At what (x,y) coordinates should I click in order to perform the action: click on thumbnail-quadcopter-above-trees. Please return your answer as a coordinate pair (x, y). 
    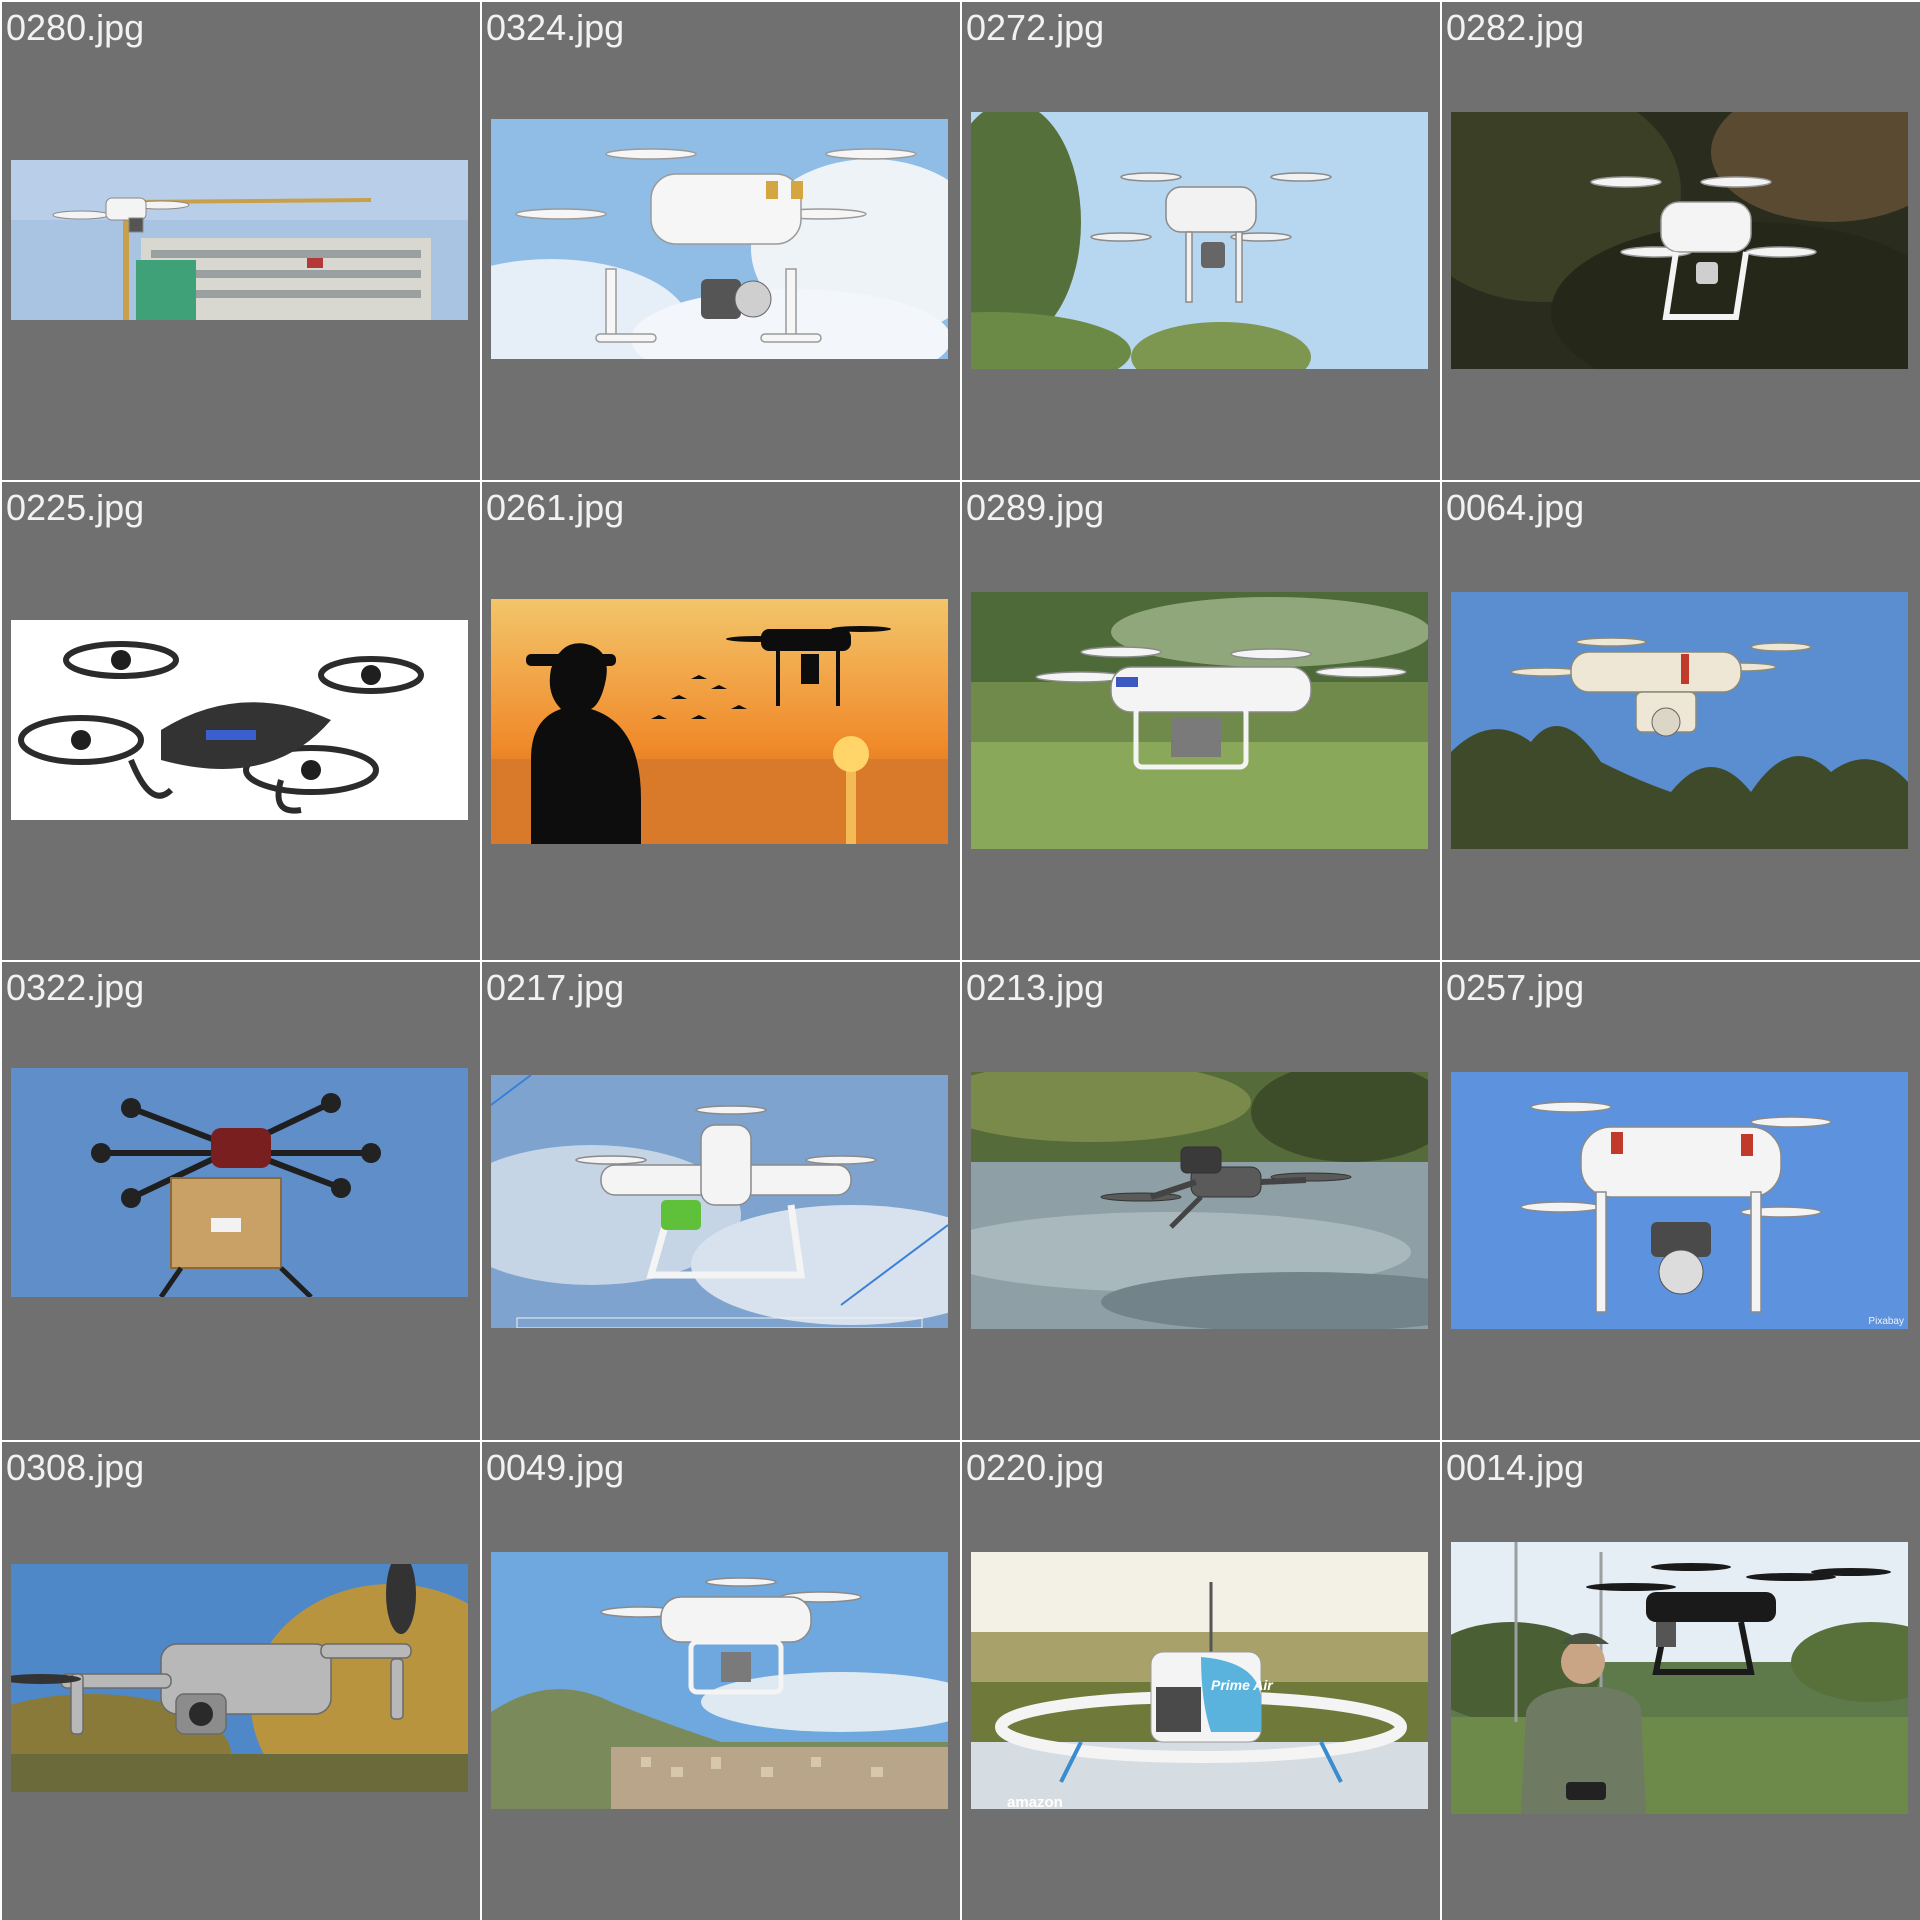
    Looking at the image, I should click on (1199, 240).